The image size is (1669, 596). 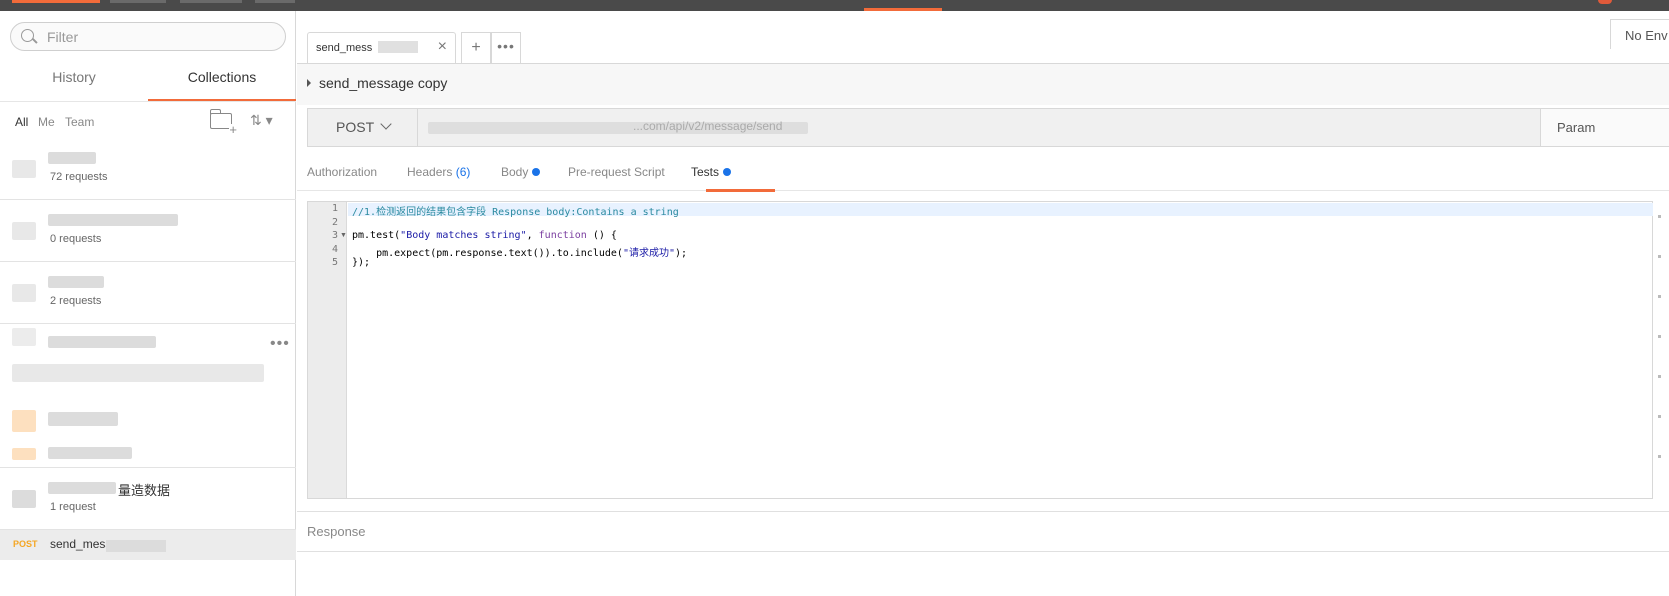 What do you see at coordinates (63, 37) in the screenshot?
I see `filter-placeholder: Filter` at bounding box center [63, 37].